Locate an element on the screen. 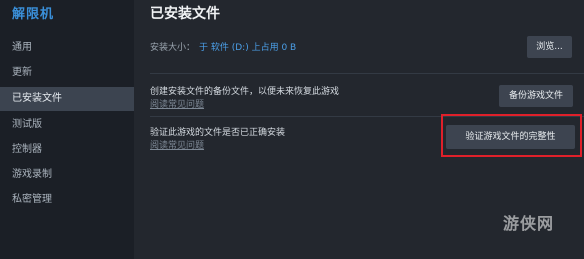  install-size-label: 安装大小： is located at coordinates (173, 48).